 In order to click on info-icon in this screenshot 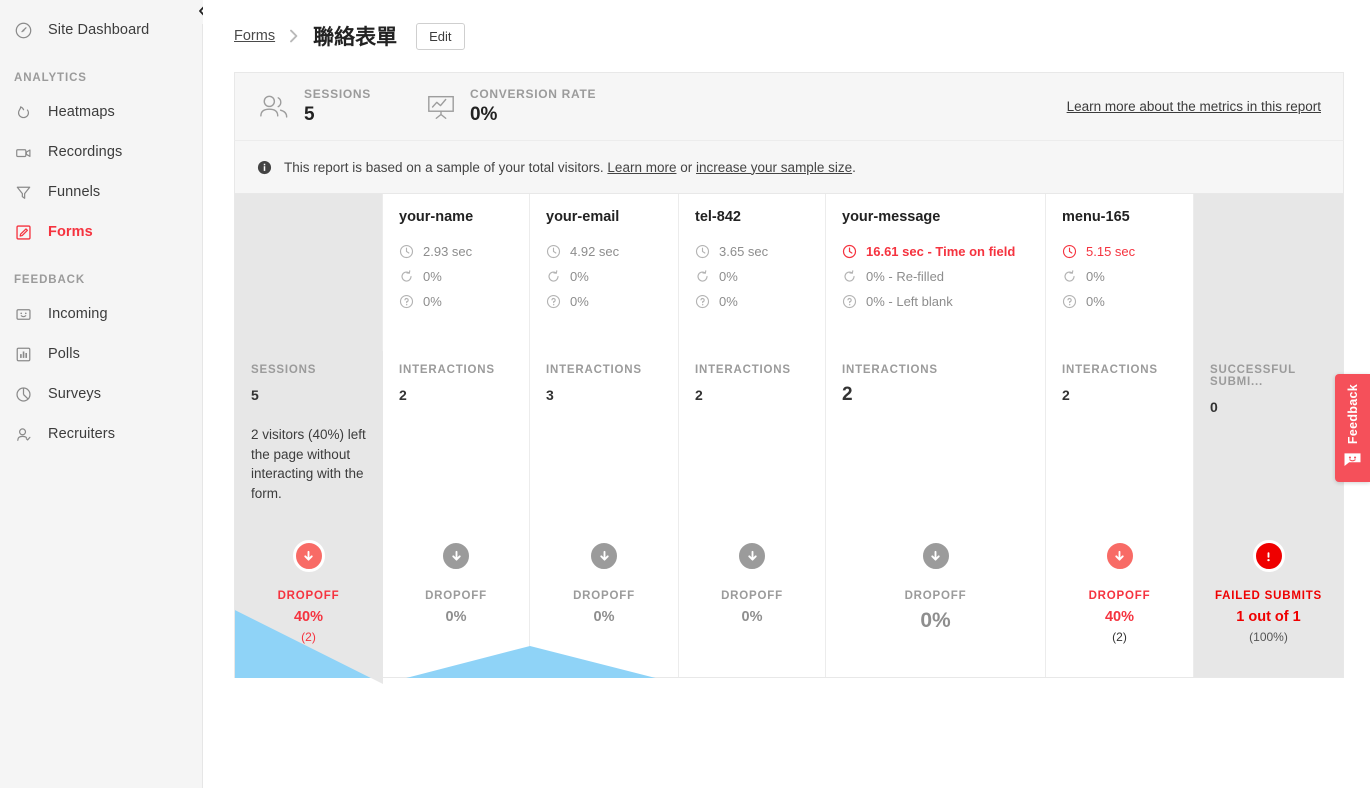, I will do `click(264, 167)`.